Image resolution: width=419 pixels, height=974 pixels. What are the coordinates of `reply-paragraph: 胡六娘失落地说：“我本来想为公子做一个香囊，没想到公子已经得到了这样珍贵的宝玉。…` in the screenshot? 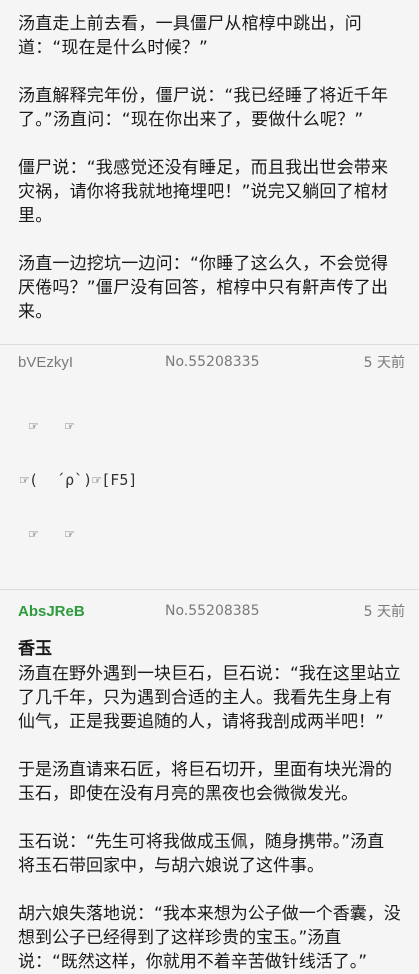 It's located at (209, 938).